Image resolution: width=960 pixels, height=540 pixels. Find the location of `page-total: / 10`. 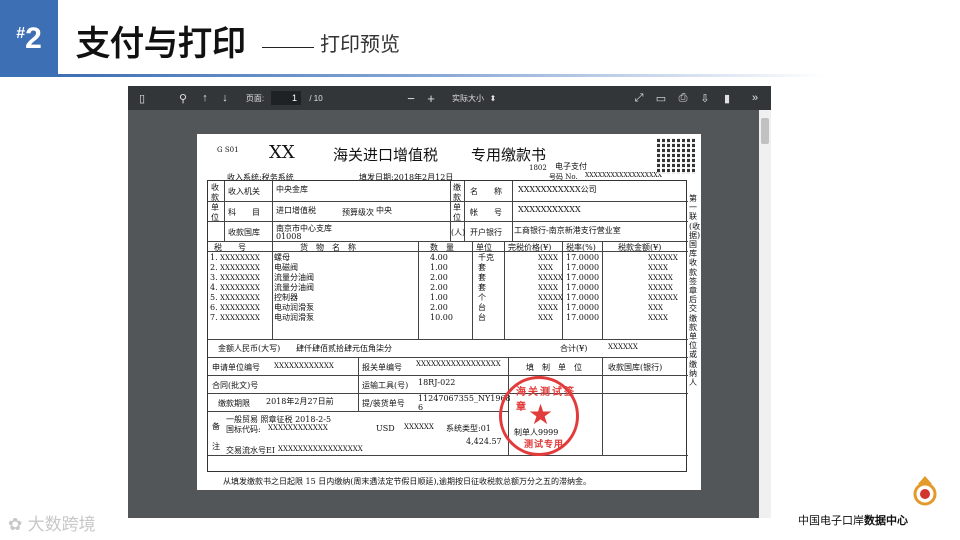

page-total: / 10 is located at coordinates (316, 98).